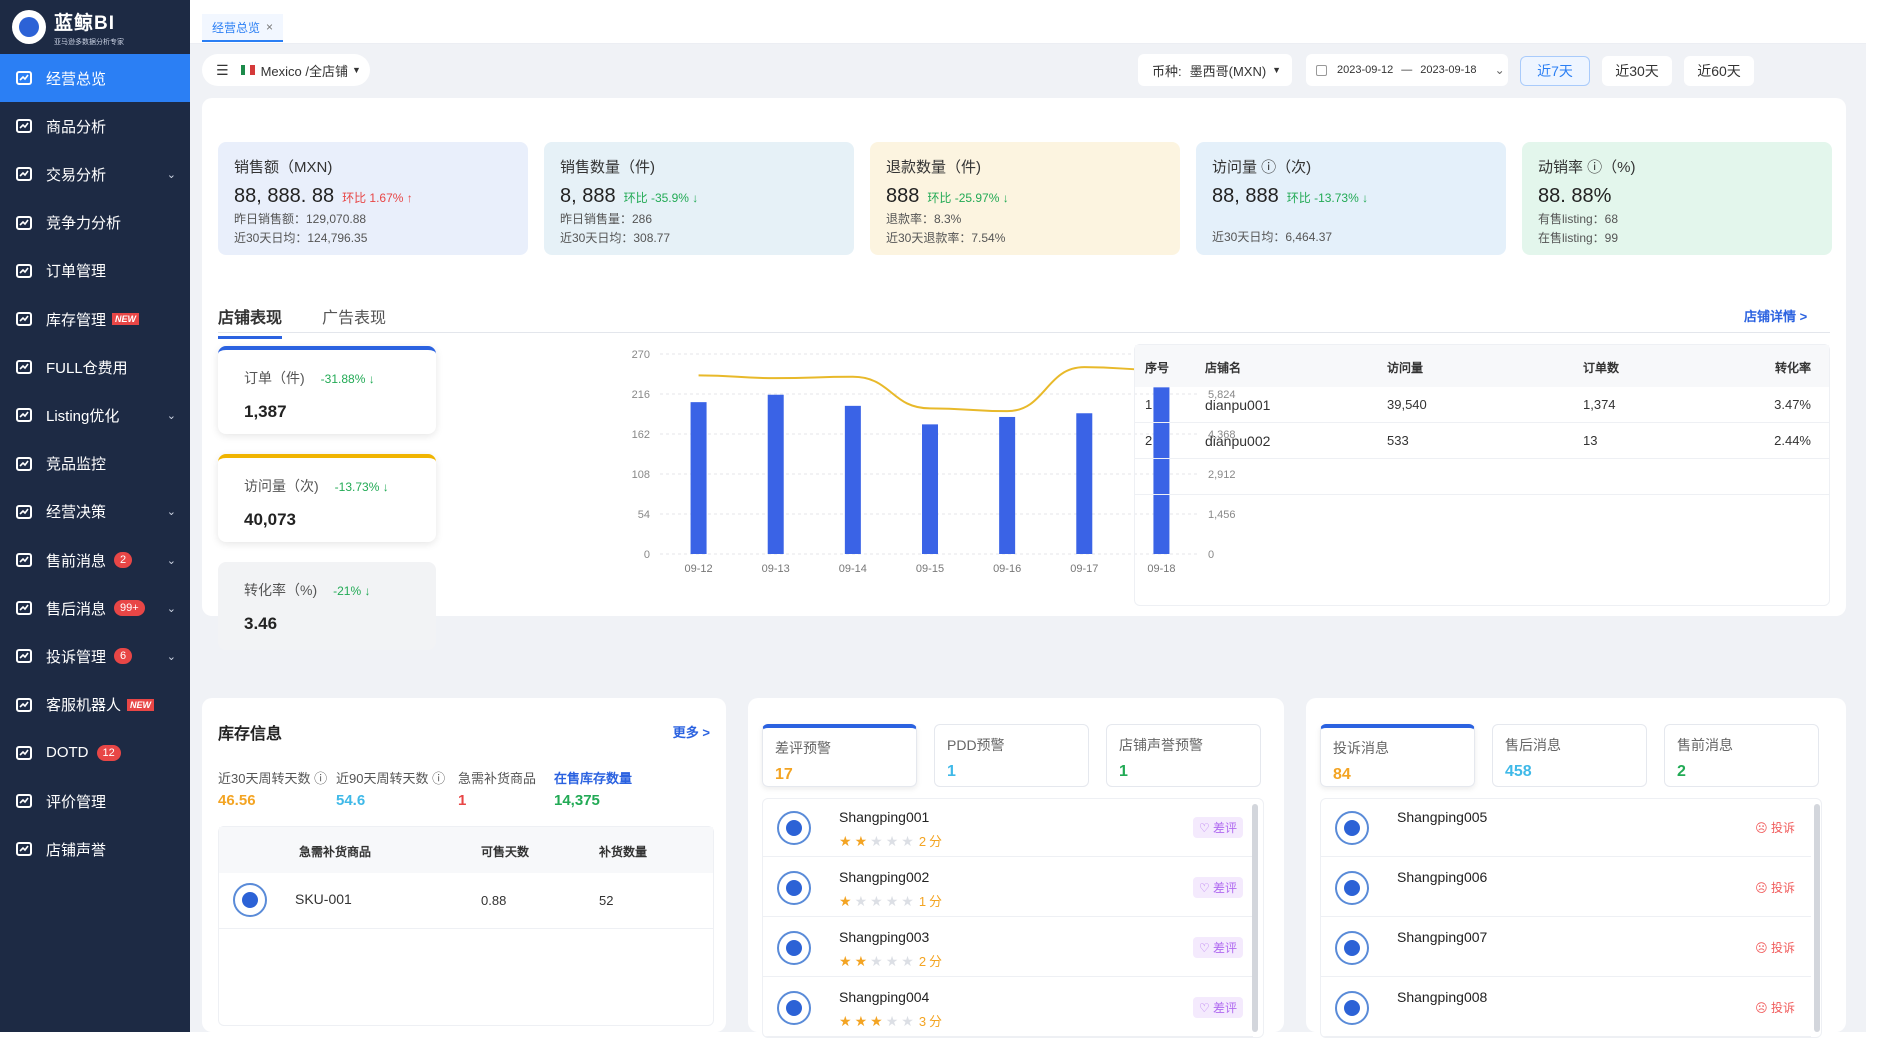 The image size is (1888, 1038). Describe the element at coordinates (661, 198) in the screenshot. I see `kpi-change: 环比 -35.9% ↓` at that location.